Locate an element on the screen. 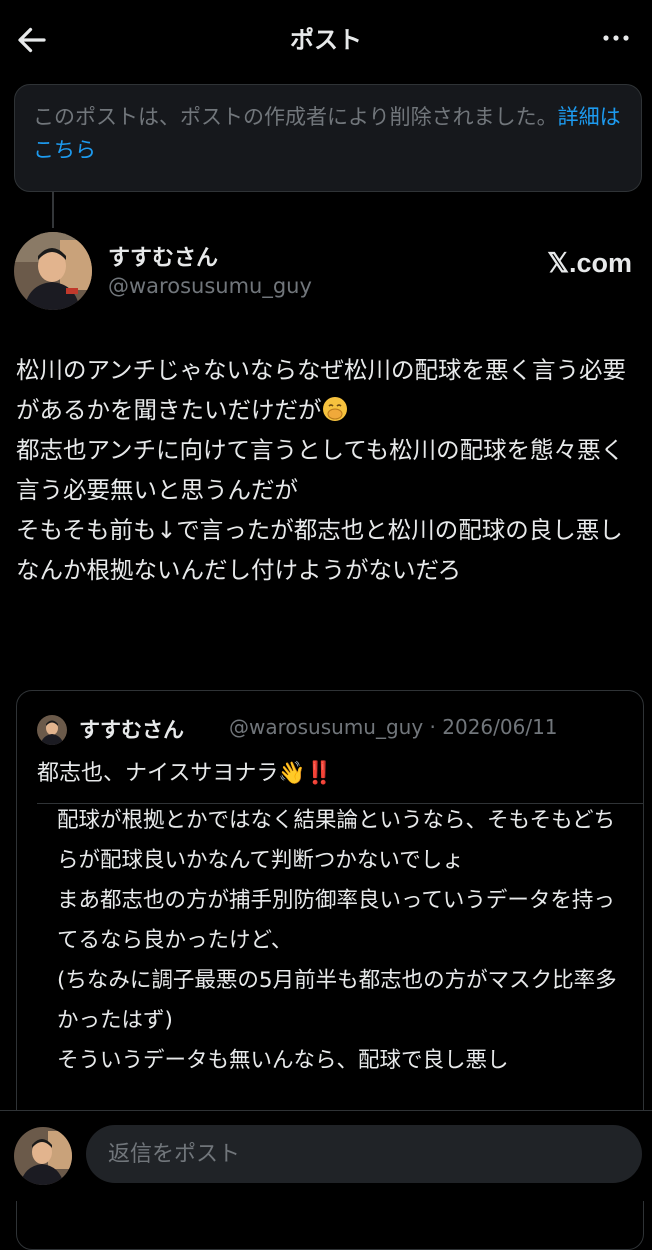 The height and width of the screenshot is (1250, 652). author-handle: @warosusumu_guy is located at coordinates (210, 286).